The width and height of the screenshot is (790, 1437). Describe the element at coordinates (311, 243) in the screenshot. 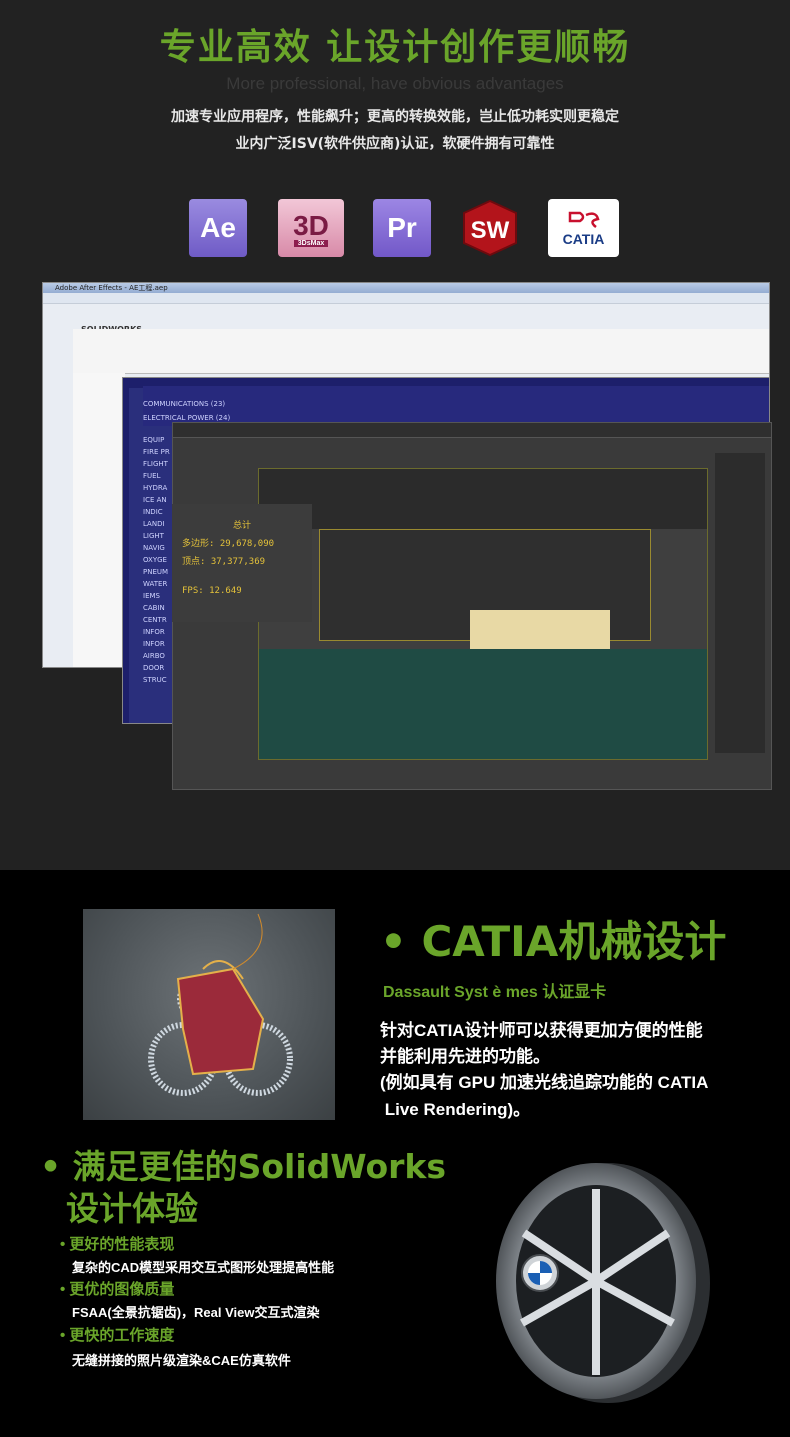

I see `3ds-max-icon-sub: 3DsMax` at that location.